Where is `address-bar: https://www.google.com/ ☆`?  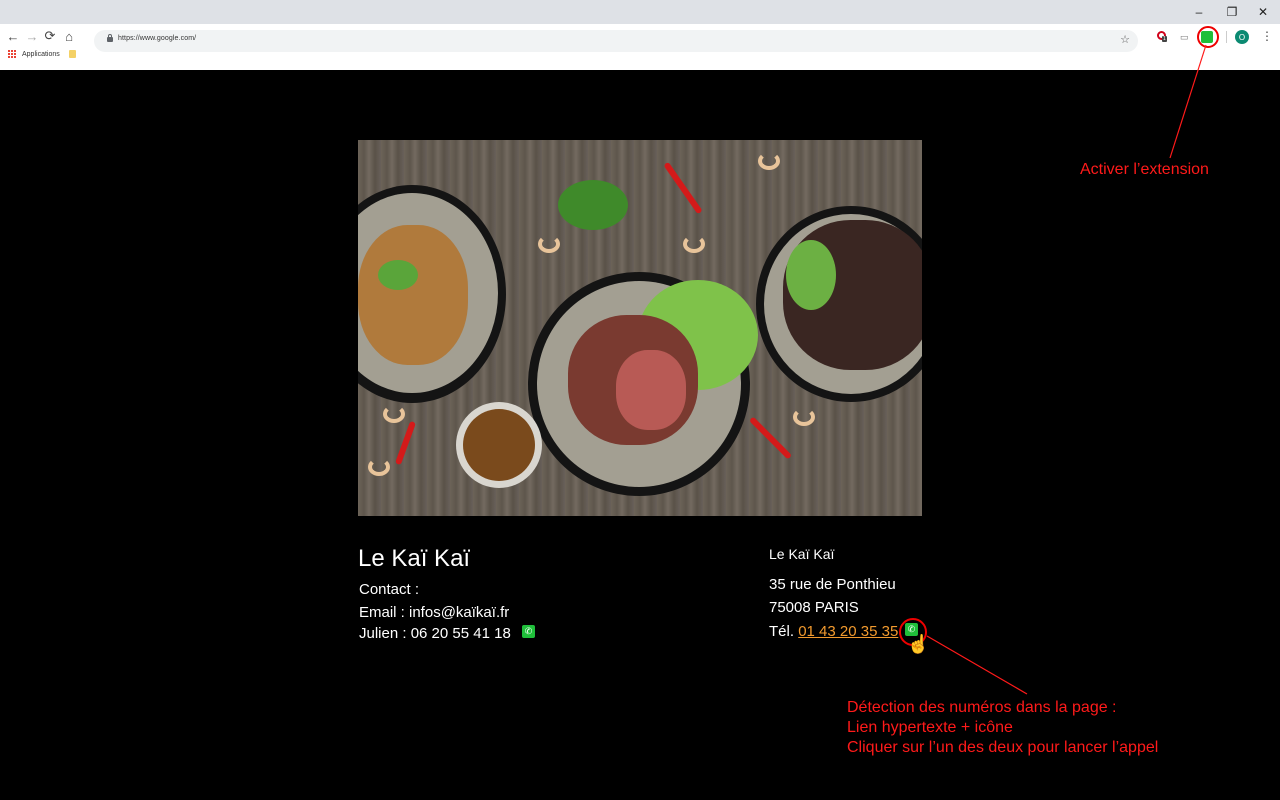
address-bar: https://www.google.com/ ☆ is located at coordinates (616, 41).